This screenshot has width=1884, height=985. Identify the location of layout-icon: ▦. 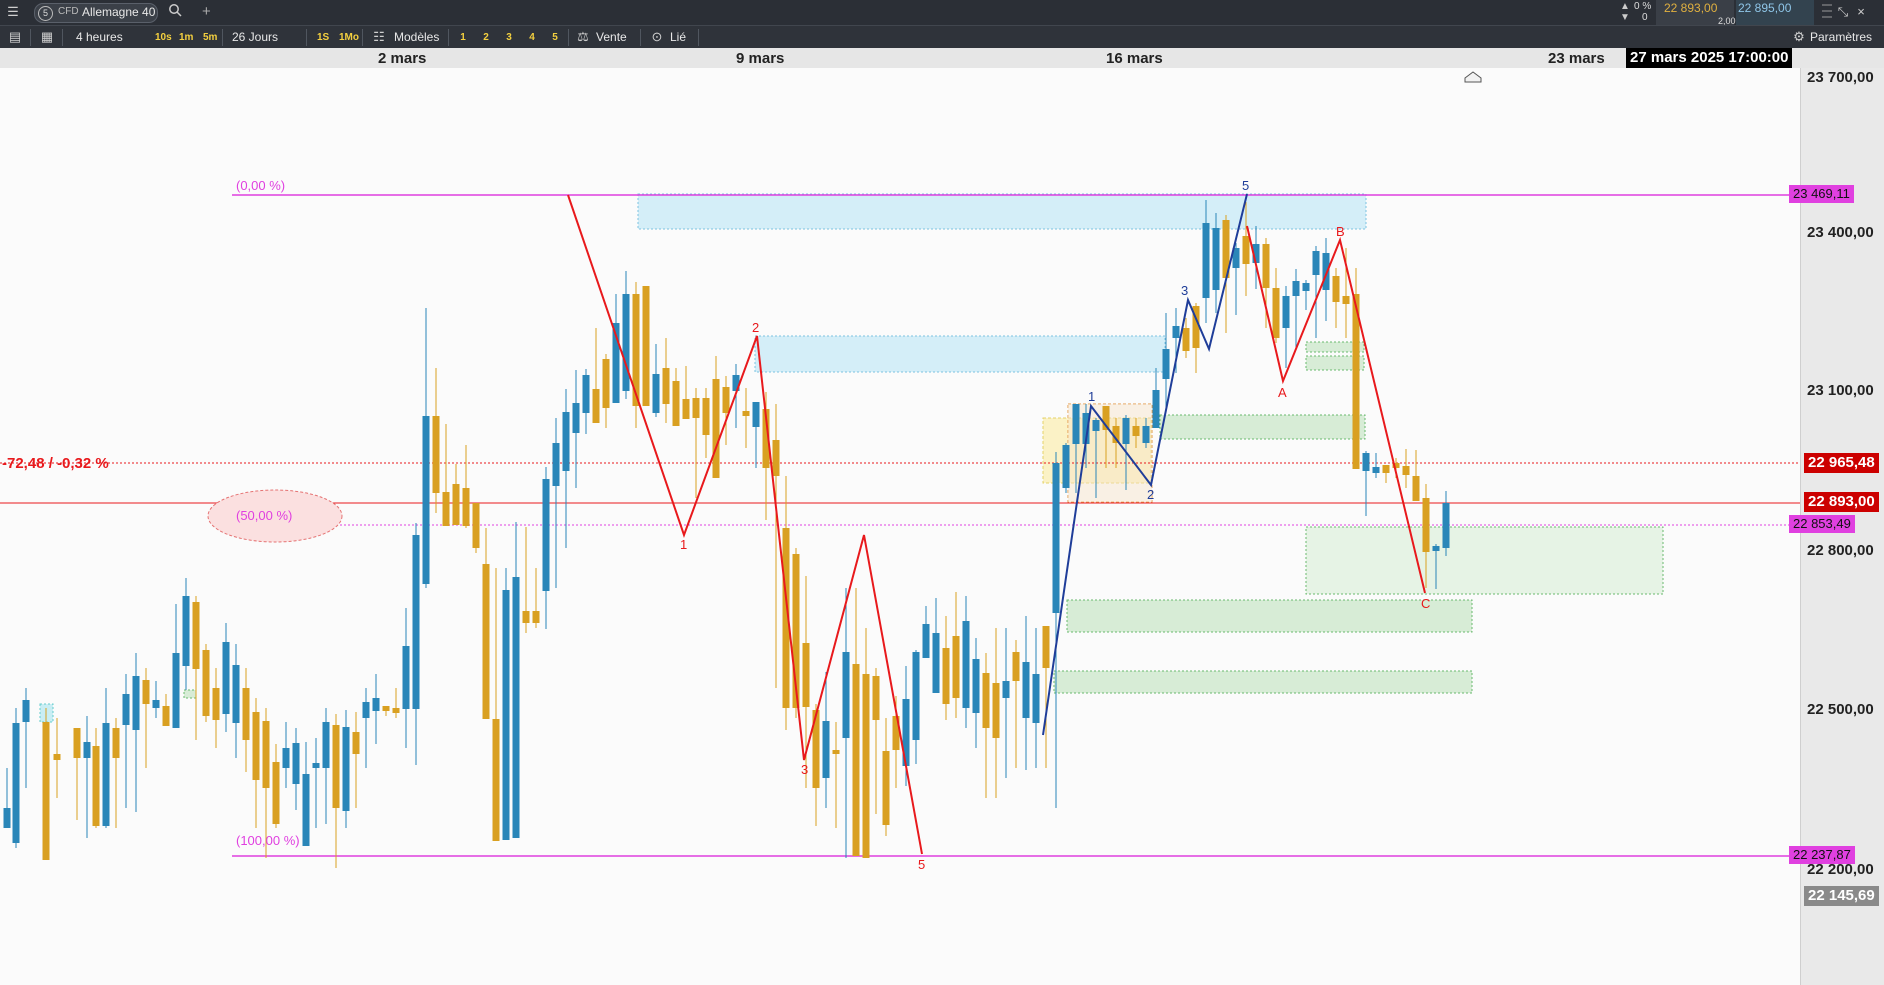
(47, 37).